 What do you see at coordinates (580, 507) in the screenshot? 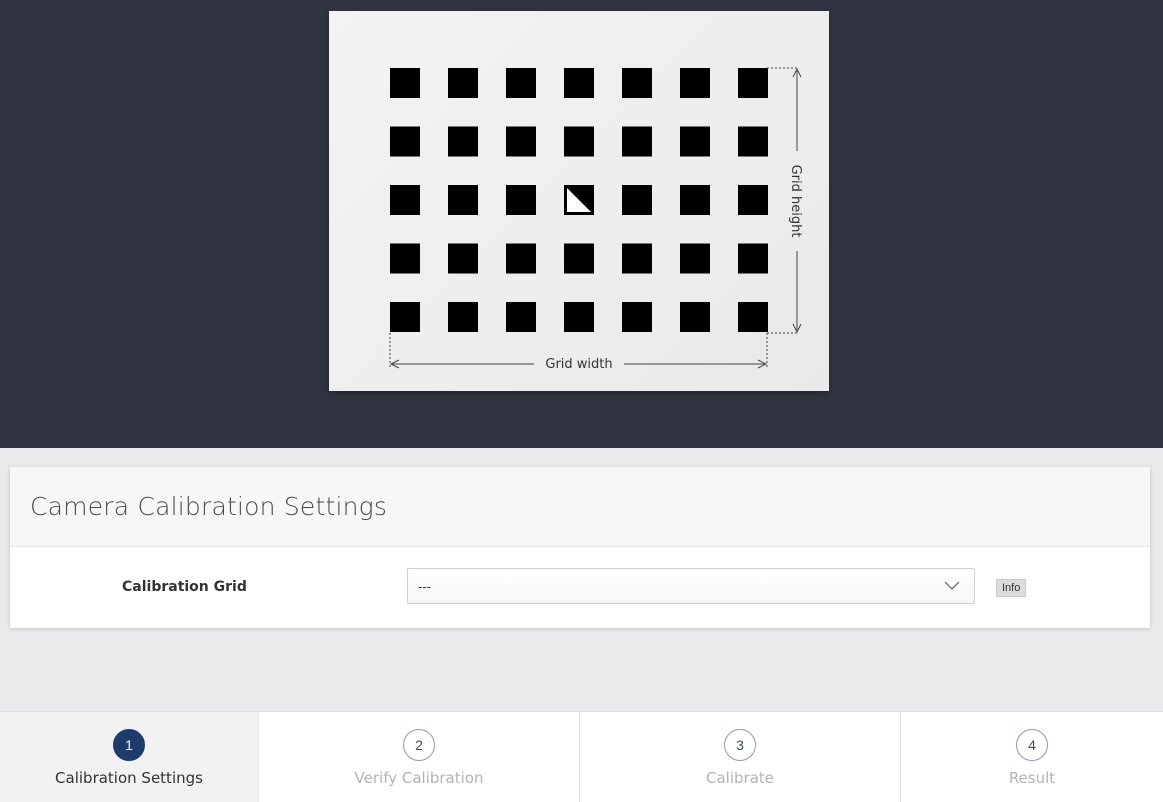
I see `panel-header: Camera Calibration Settings` at bounding box center [580, 507].